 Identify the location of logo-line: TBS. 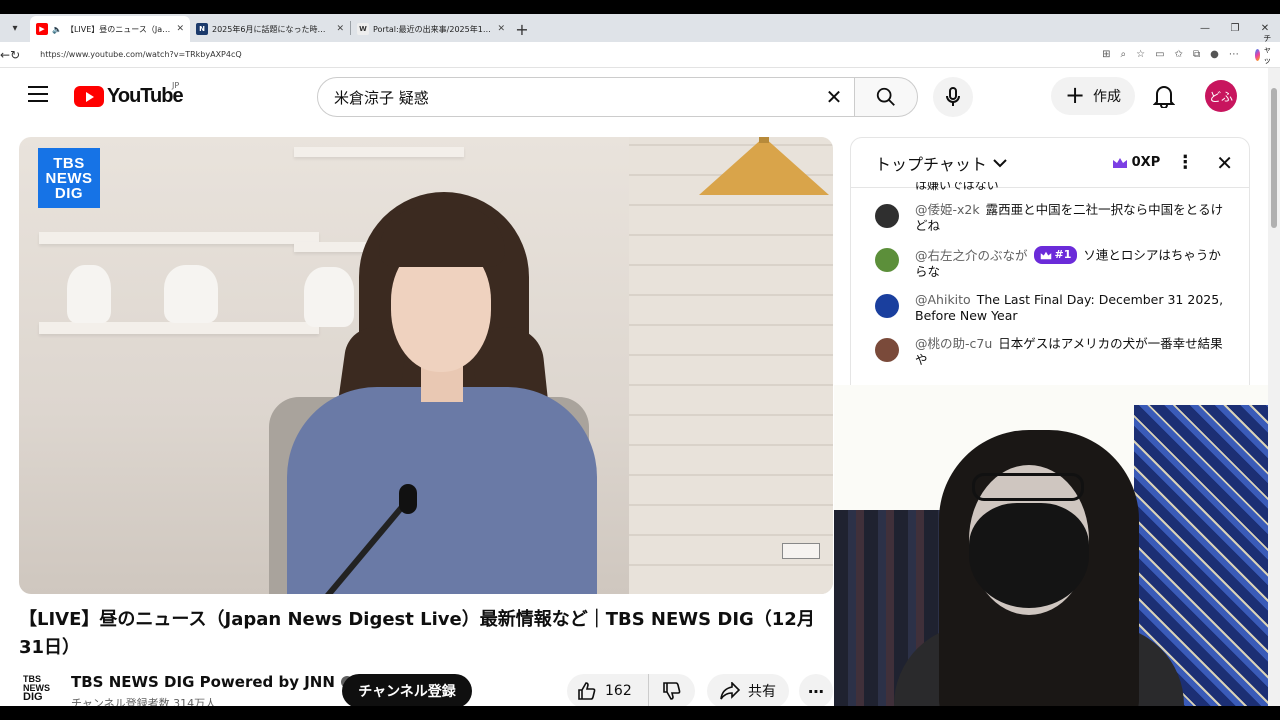
(69, 163).